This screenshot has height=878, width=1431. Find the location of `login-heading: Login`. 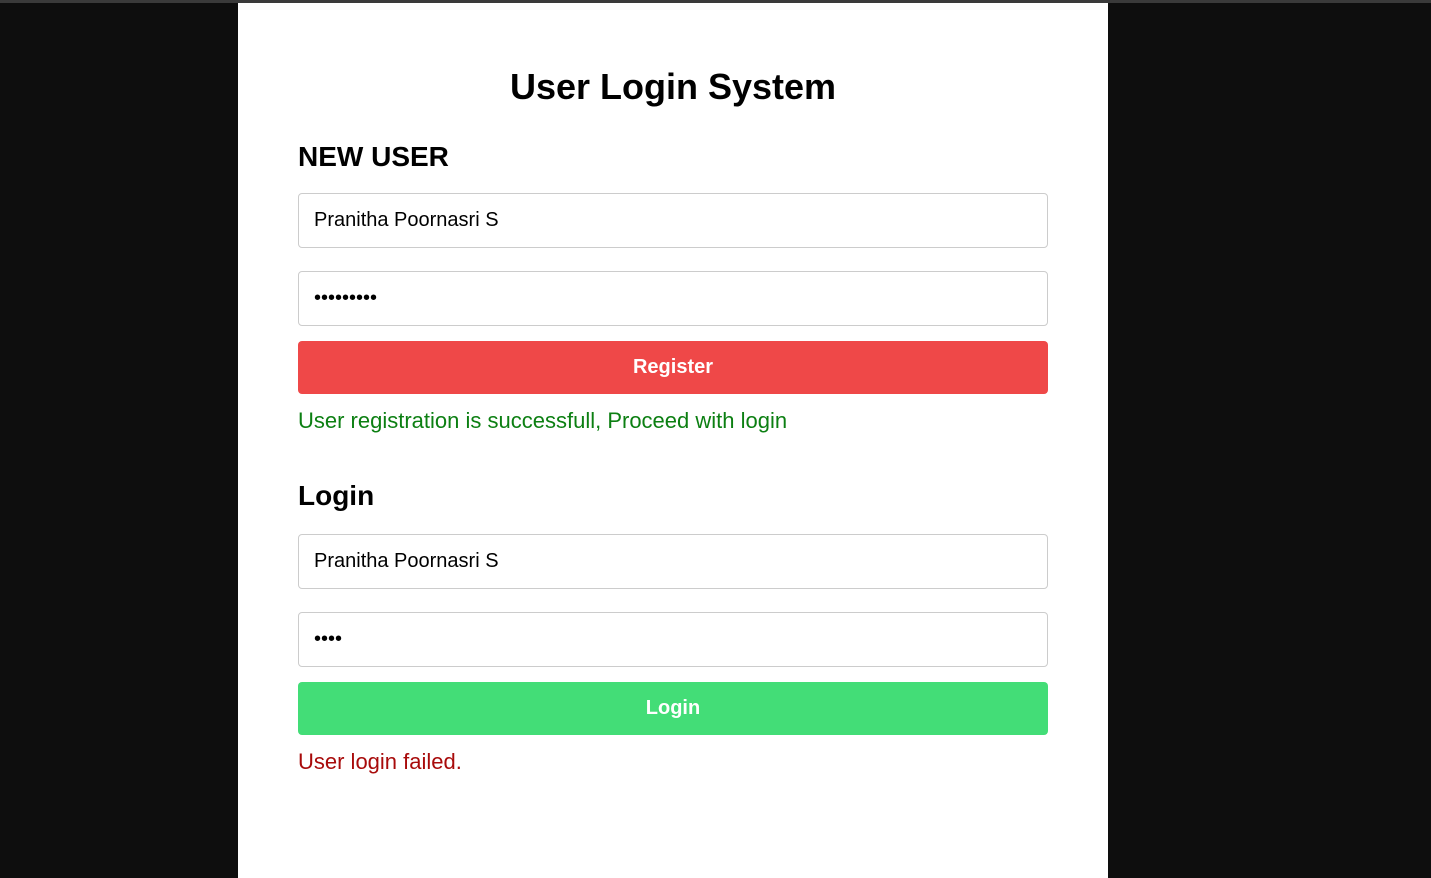

login-heading: Login is located at coordinates (336, 495).